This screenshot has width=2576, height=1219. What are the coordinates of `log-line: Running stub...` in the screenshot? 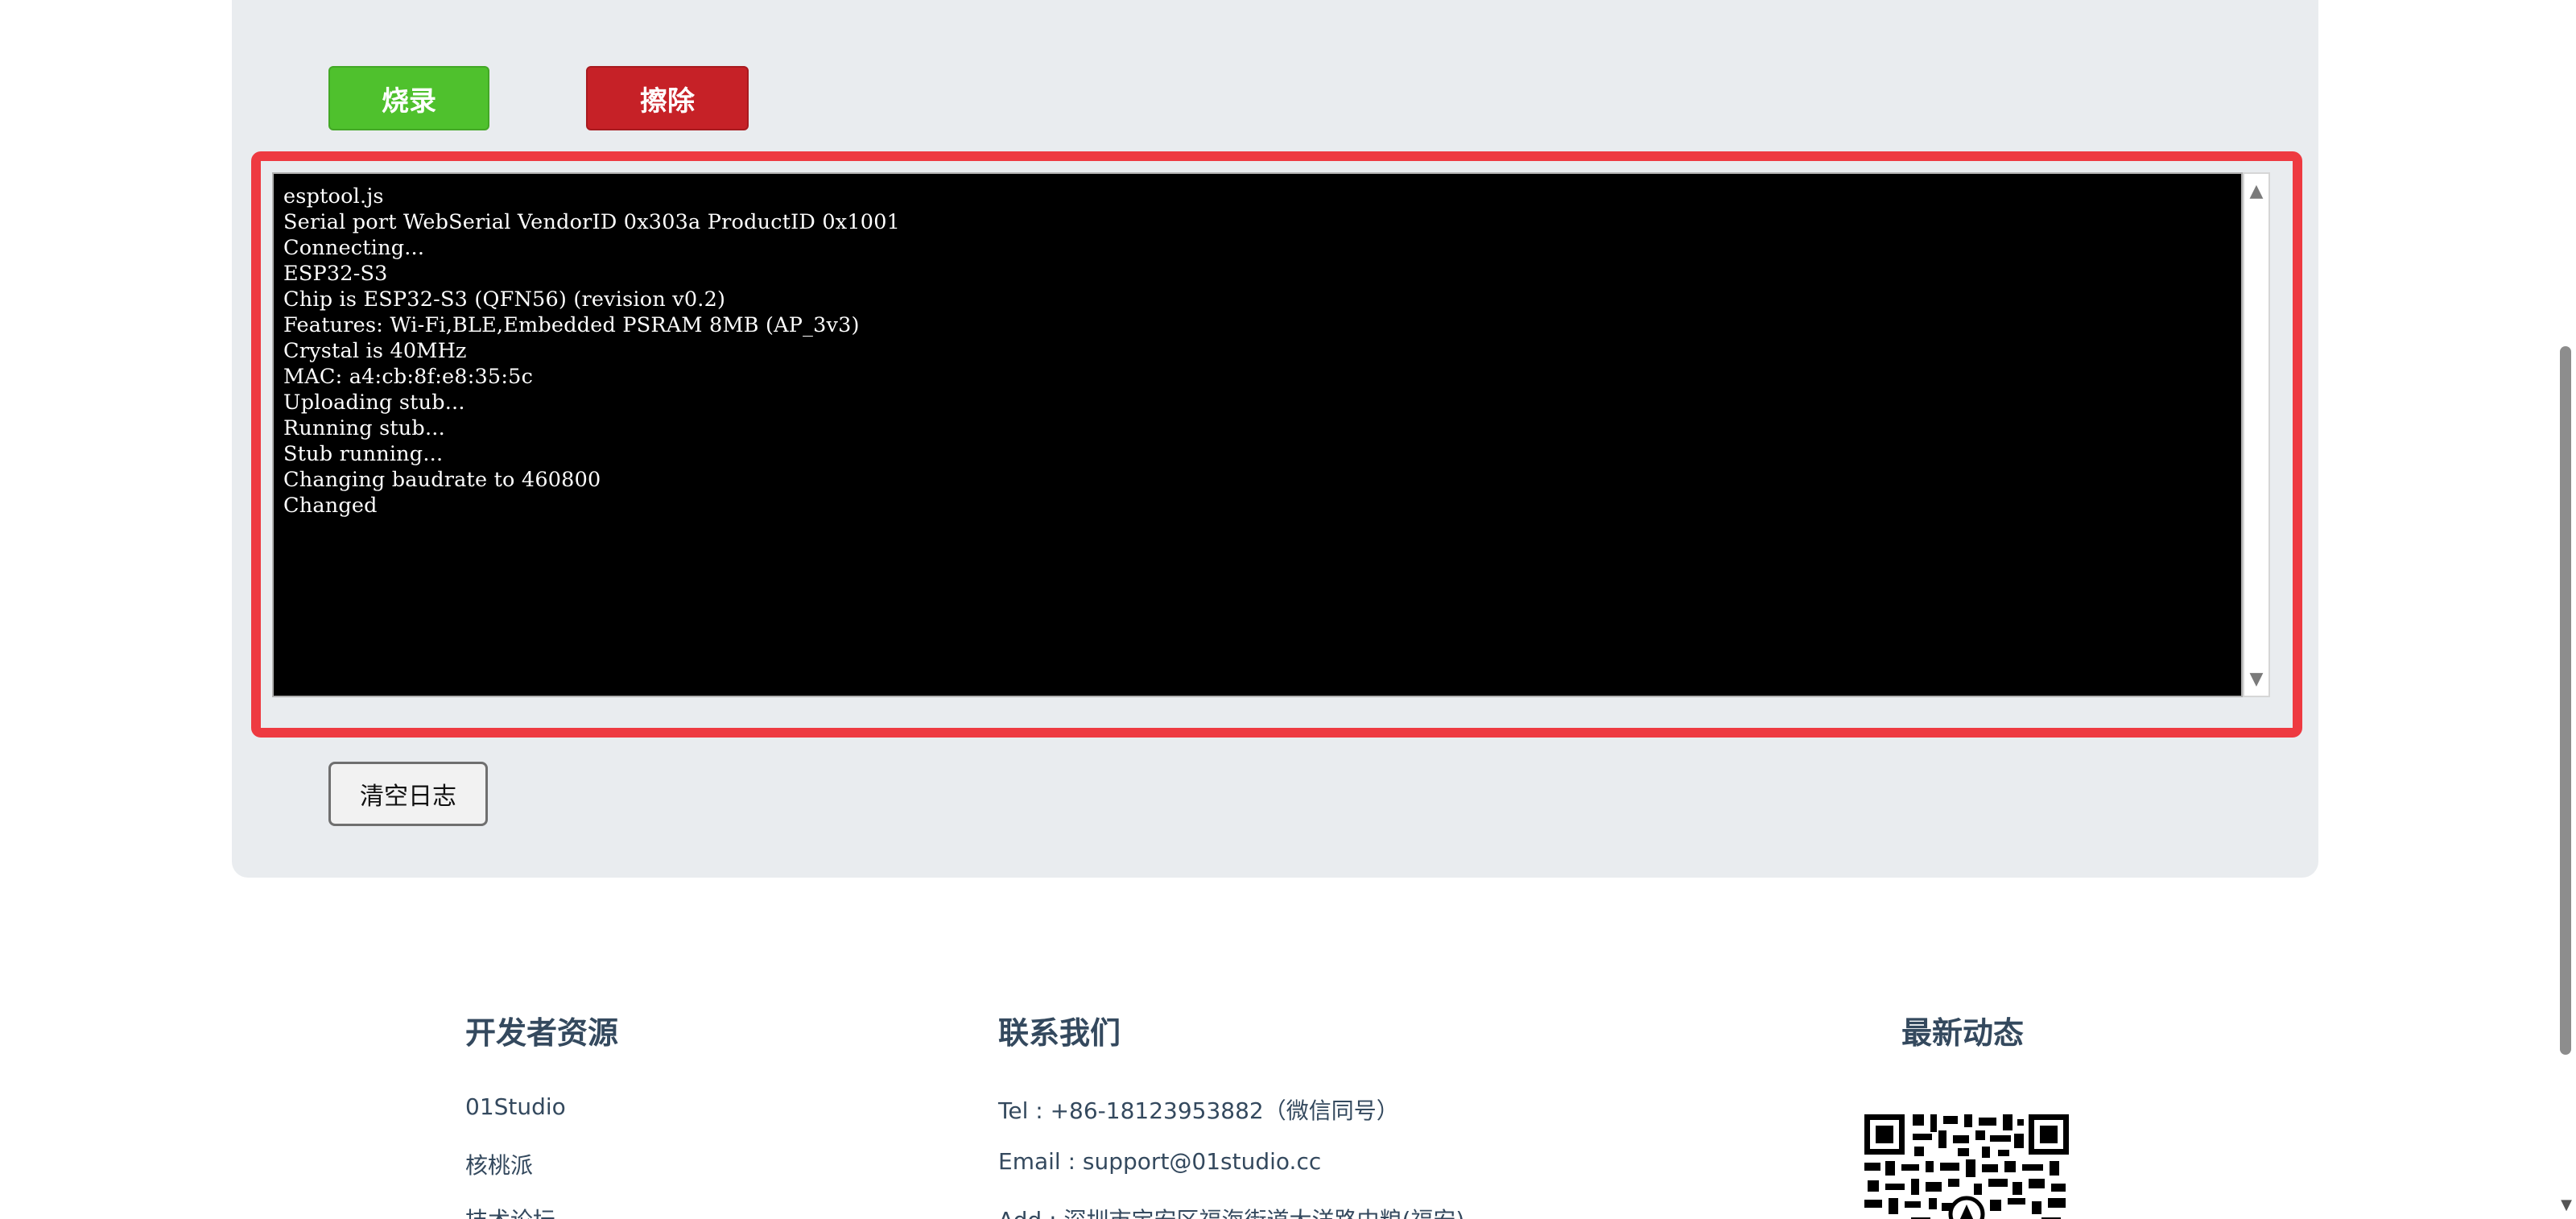 It's located at (364, 428).